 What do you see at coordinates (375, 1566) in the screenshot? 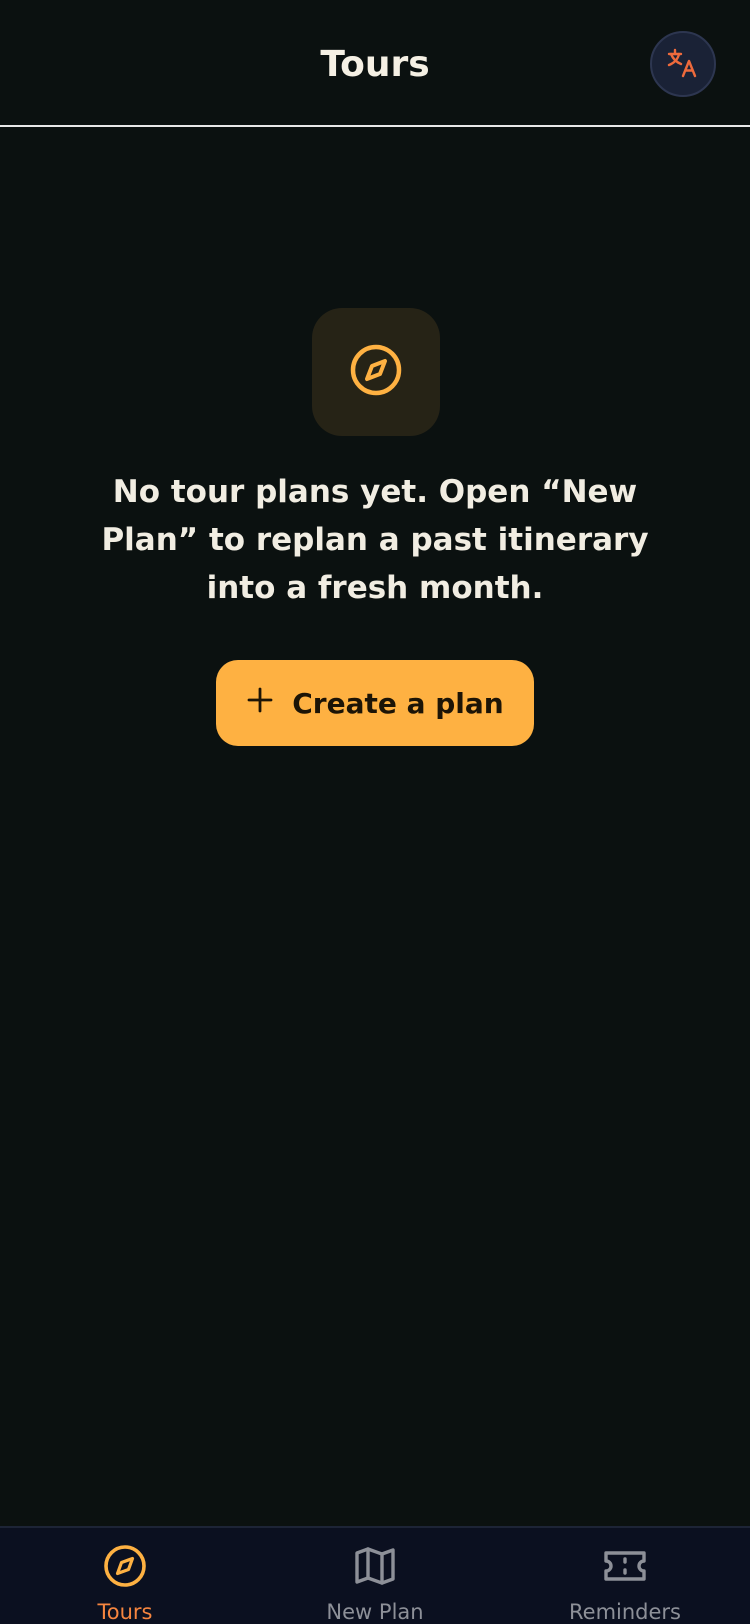
I see `map-icon` at bounding box center [375, 1566].